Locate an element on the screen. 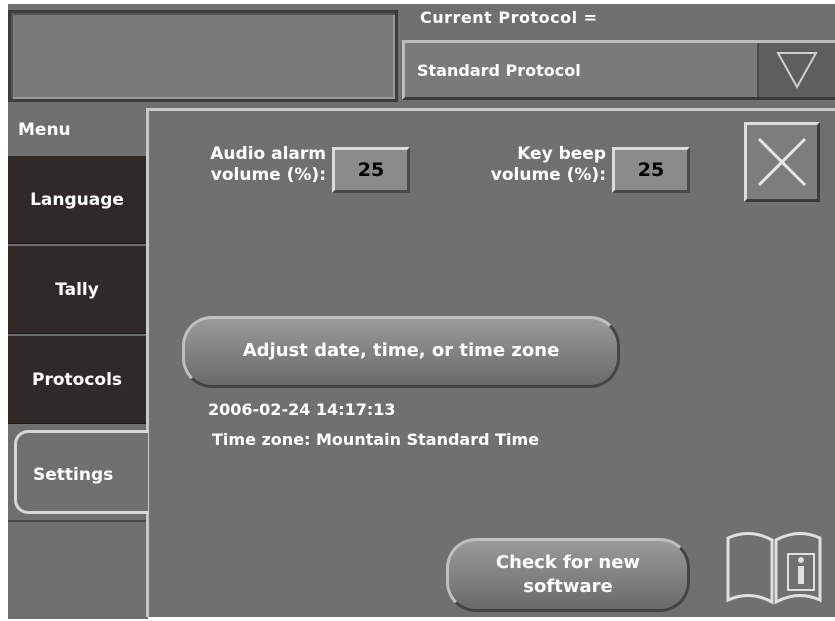 The width and height of the screenshot is (835, 621). dropdown-toggle is located at coordinates (796, 70).